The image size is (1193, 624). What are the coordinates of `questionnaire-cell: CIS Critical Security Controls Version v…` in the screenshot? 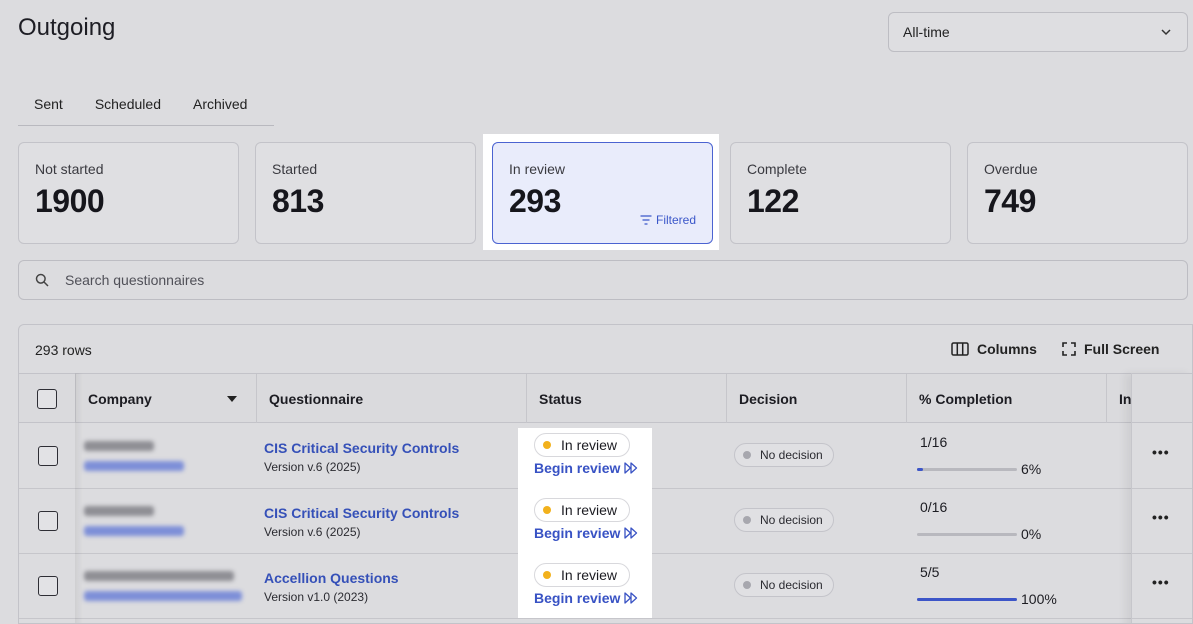 It's located at (394, 521).